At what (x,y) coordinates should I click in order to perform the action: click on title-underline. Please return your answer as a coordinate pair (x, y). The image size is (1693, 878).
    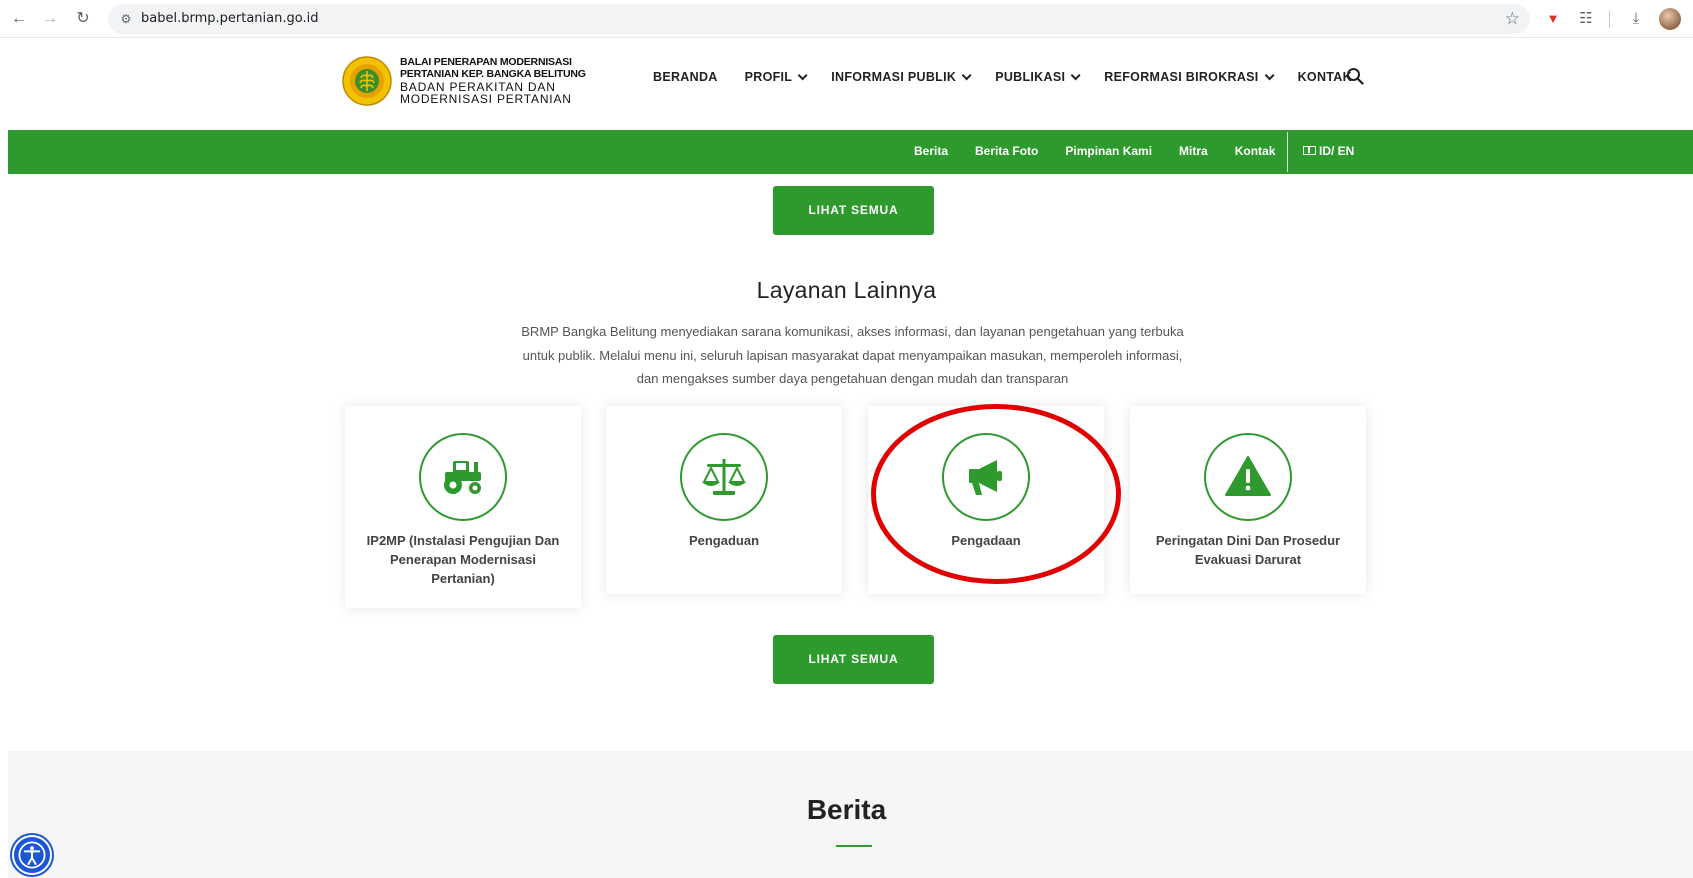
    Looking at the image, I should click on (854, 846).